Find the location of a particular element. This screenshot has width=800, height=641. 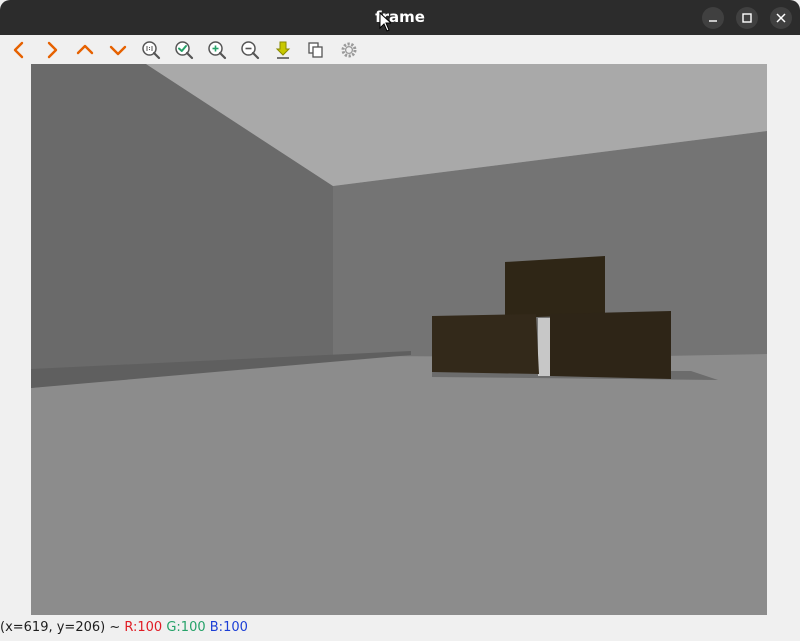

window-title: frame is located at coordinates (400, 17).